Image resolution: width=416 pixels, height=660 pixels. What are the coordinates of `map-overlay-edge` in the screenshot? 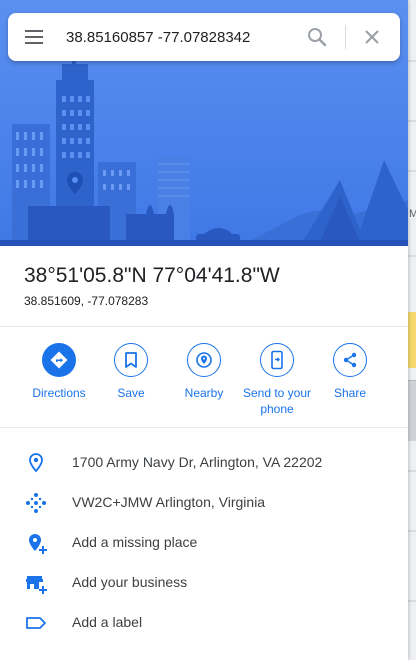 It's located at (412, 410).